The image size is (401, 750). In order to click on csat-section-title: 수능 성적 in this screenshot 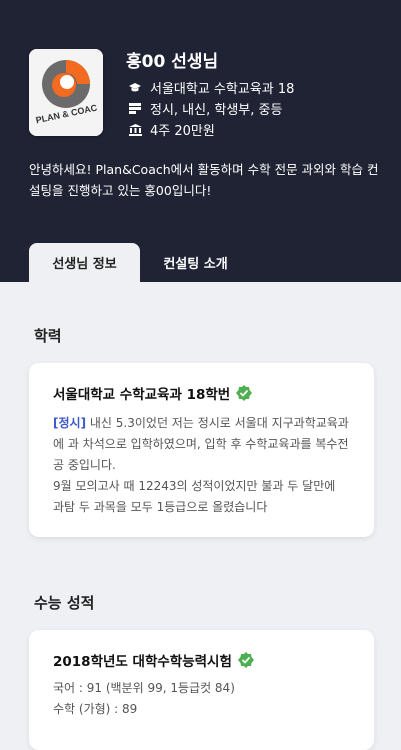, I will do `click(64, 603)`.